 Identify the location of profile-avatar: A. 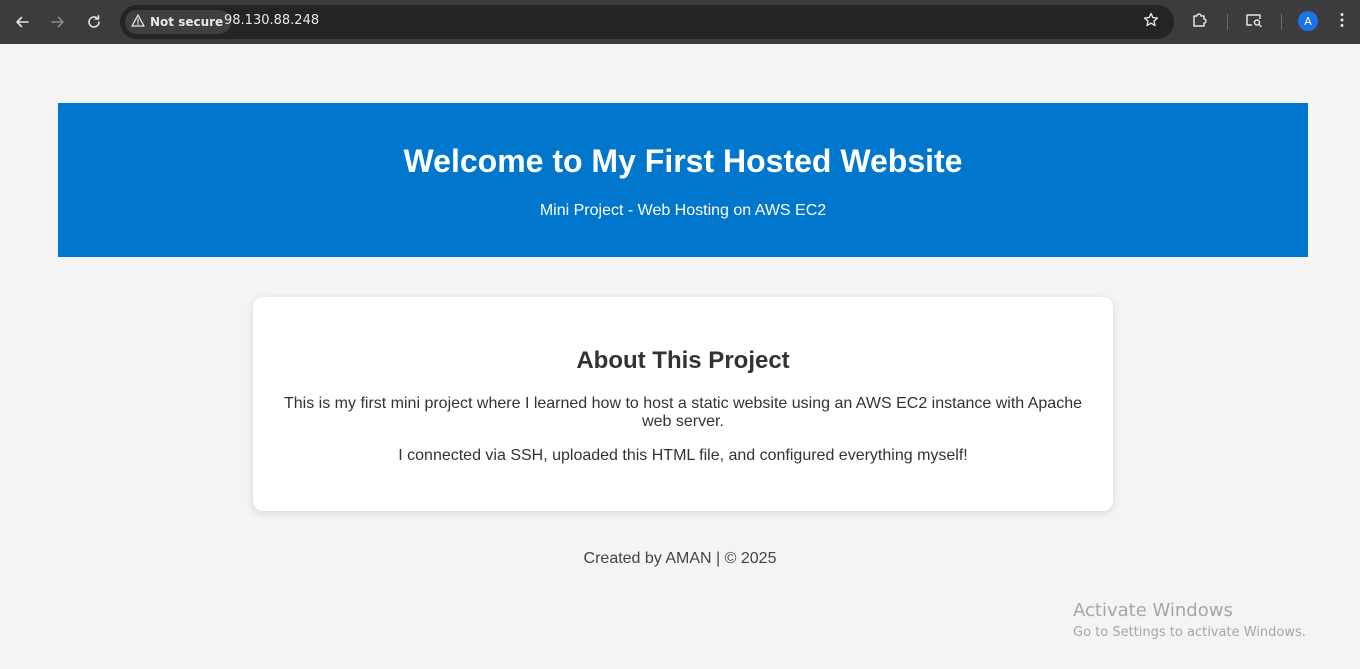
(1308, 21).